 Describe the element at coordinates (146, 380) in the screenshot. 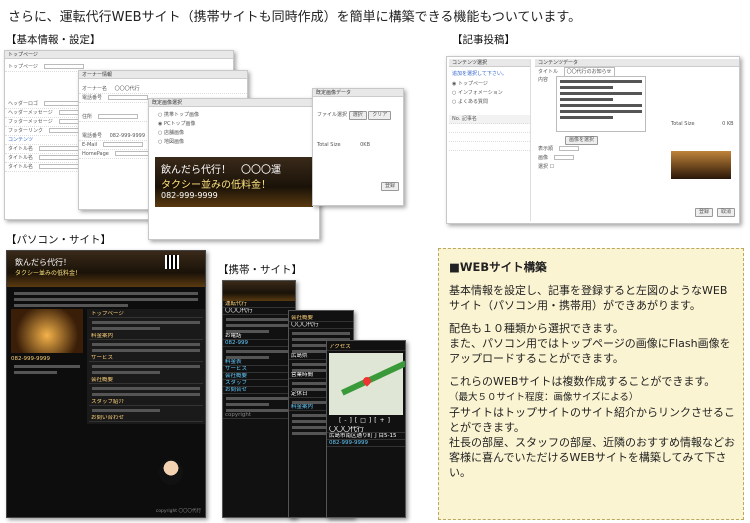

I see `nav-item: 会社概要` at that location.